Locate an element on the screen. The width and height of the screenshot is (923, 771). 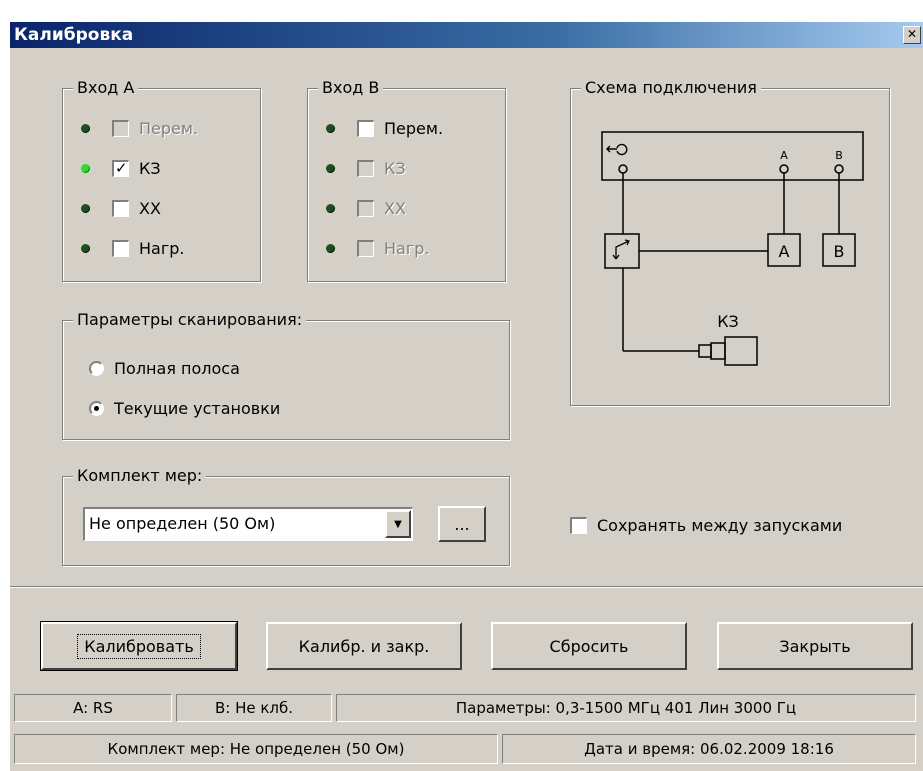
save-between-runs-label: Сохранять между запусками is located at coordinates (720, 525).